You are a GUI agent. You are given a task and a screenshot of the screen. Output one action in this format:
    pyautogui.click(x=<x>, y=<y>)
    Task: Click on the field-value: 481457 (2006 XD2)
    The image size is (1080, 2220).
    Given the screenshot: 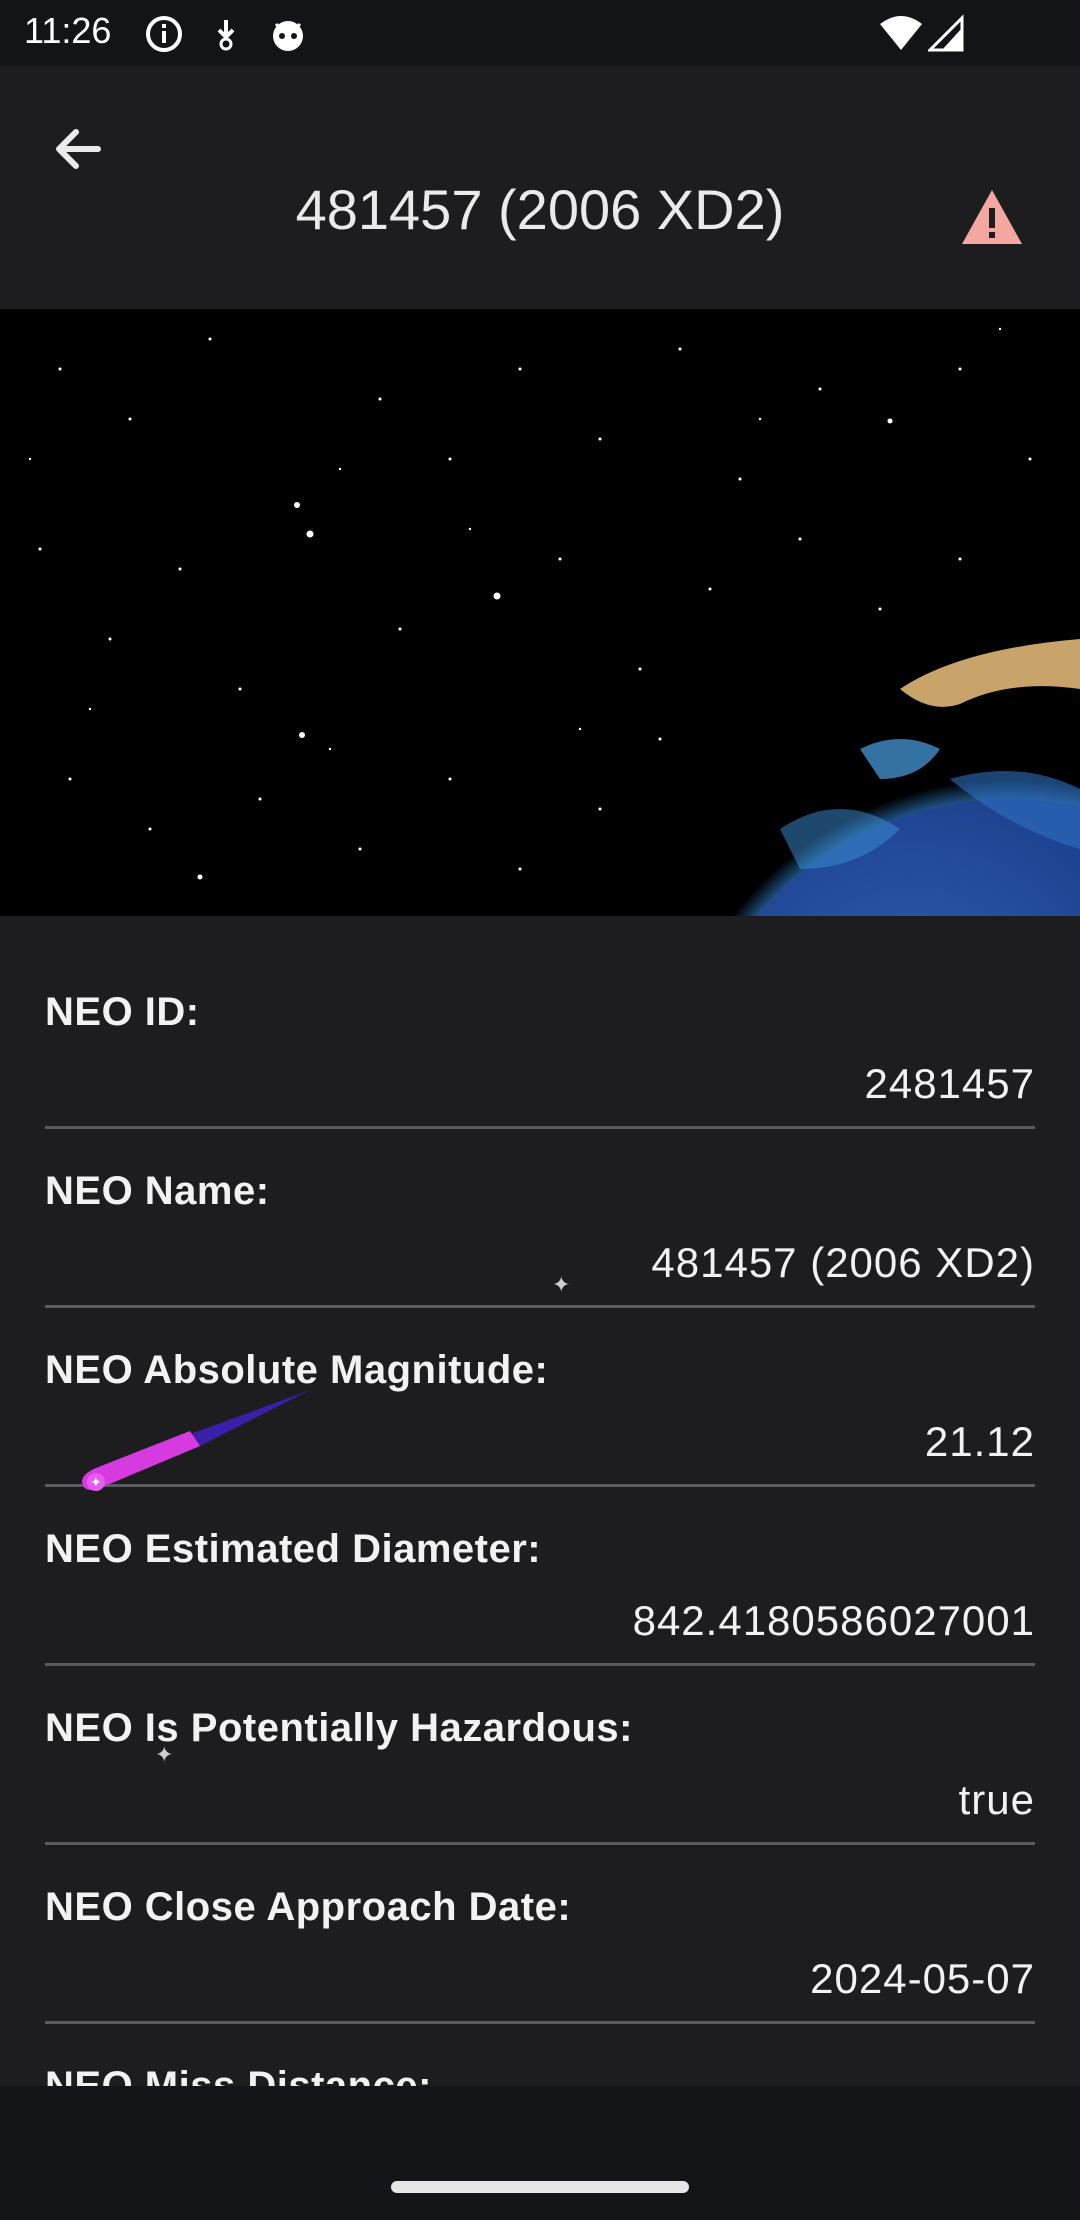 What is the action you would take?
    pyautogui.click(x=843, y=1262)
    